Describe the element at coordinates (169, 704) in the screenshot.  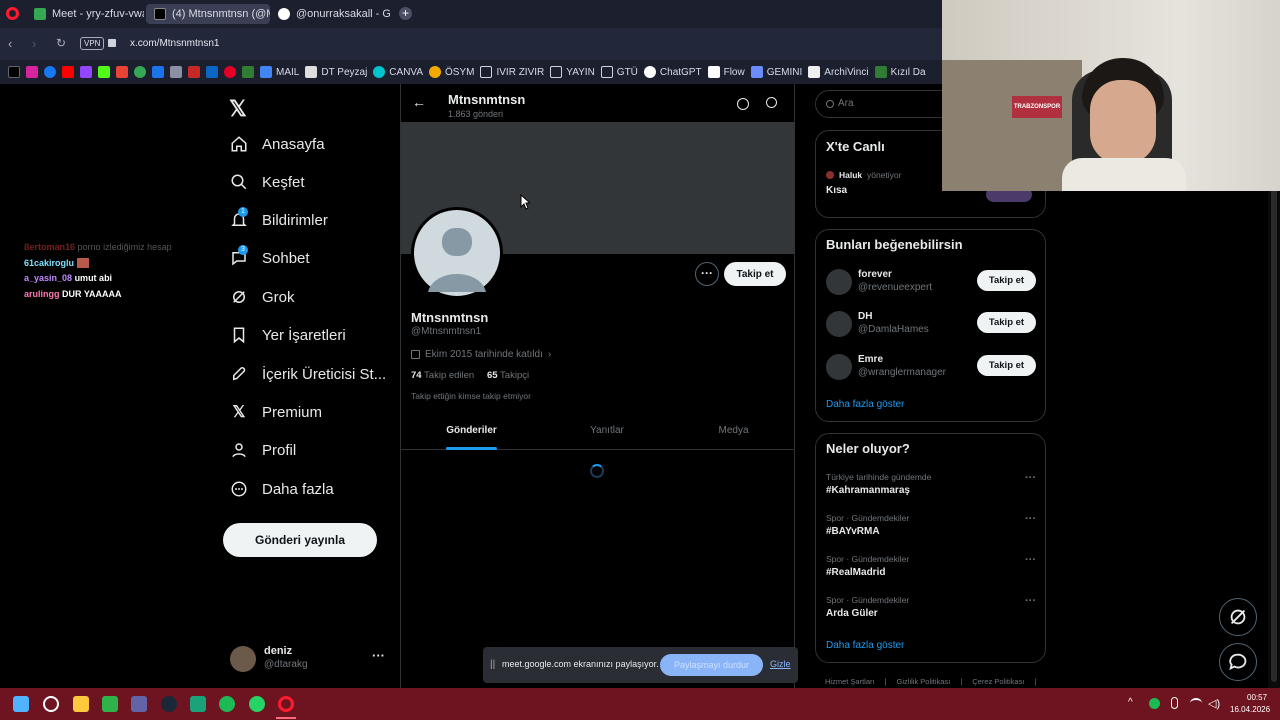
I see `steam-icon` at that location.